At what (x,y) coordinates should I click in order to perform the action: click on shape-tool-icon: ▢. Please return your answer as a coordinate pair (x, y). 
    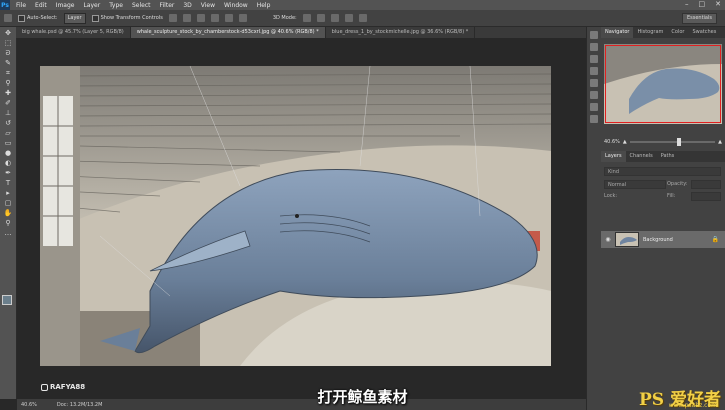
    Looking at the image, I should click on (8, 203).